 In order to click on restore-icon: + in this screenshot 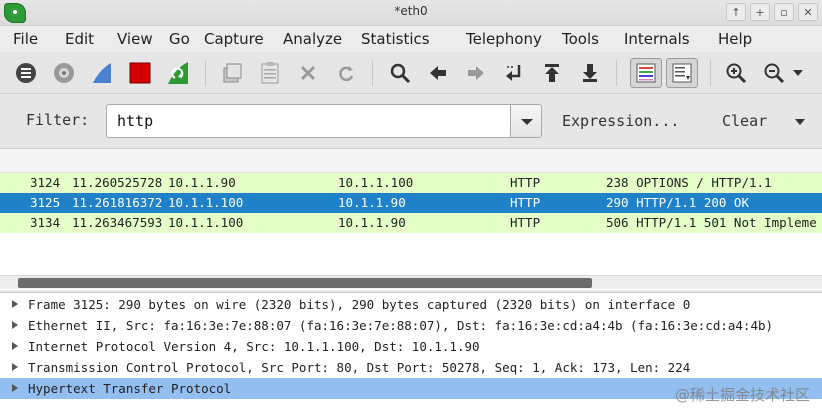, I will do `click(760, 12)`.